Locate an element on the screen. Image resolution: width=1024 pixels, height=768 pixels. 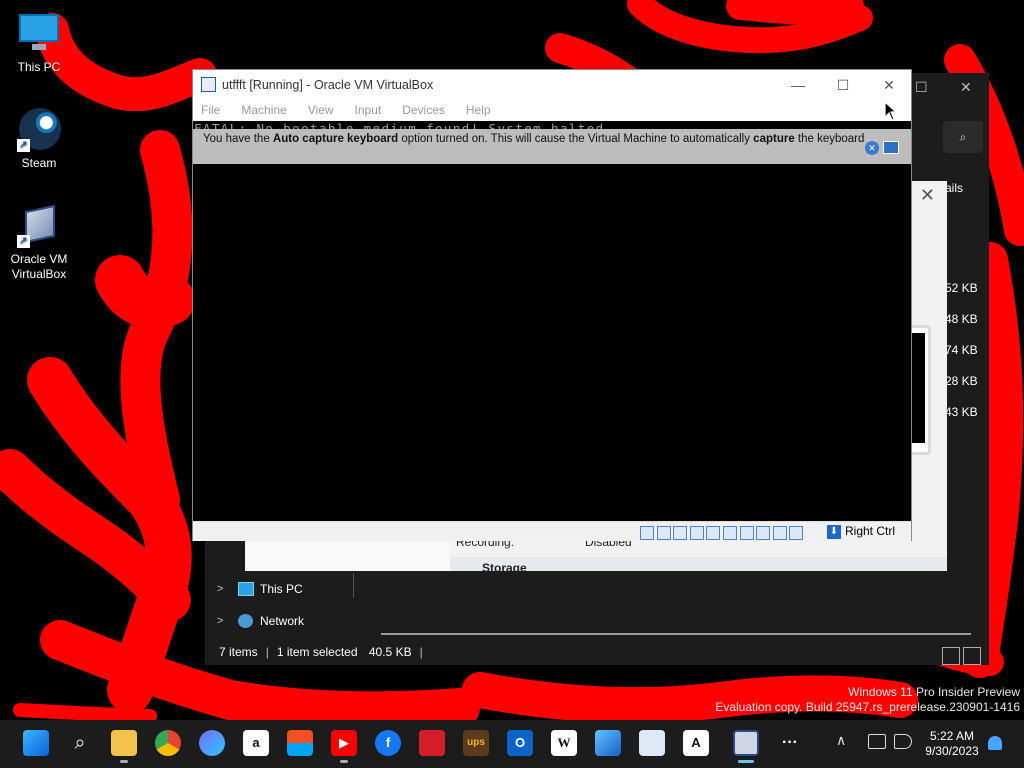
menu-devices: Devices is located at coordinates (423, 110).